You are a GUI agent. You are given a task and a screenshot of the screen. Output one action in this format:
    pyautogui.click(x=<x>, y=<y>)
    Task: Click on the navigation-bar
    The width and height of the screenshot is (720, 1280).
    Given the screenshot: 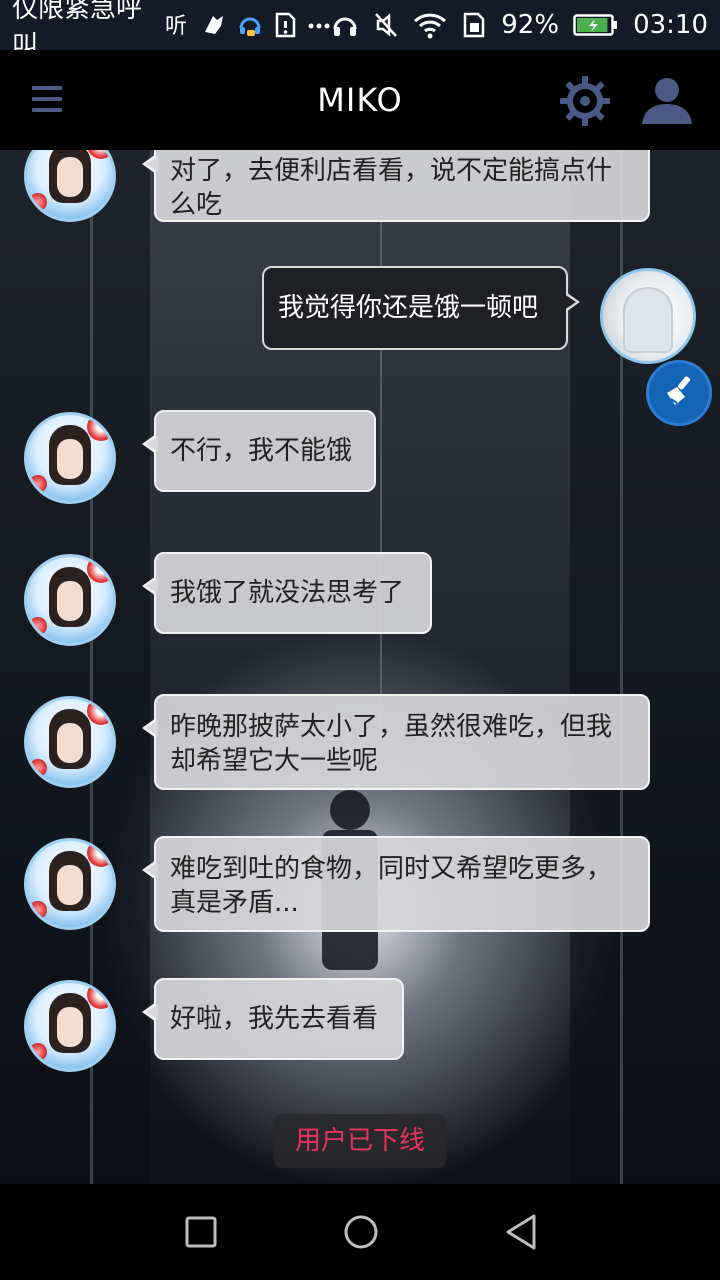 What is the action you would take?
    pyautogui.click(x=360, y=1232)
    